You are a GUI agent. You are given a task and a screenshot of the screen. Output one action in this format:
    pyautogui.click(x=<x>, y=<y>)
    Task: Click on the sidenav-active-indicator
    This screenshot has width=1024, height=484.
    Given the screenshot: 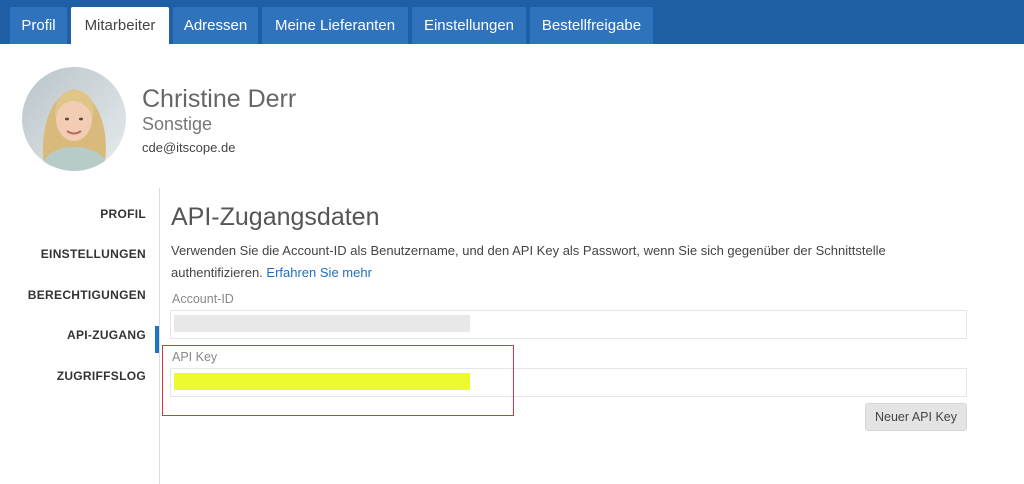 What is the action you would take?
    pyautogui.click(x=157, y=339)
    